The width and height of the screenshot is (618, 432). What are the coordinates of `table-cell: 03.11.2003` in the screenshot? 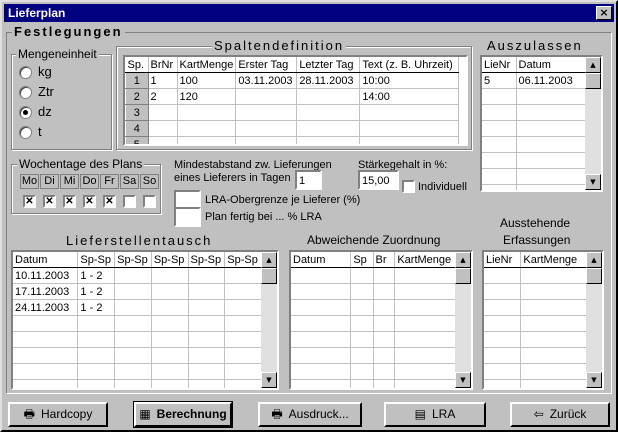 It's located at (266, 80).